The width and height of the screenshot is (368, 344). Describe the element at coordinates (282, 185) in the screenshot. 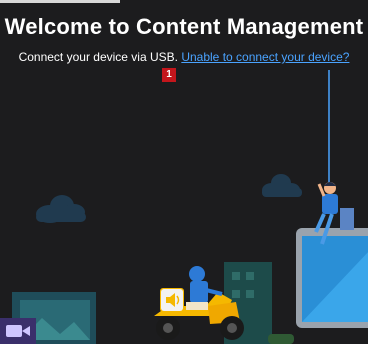

I see `cloud-right-icon` at that location.